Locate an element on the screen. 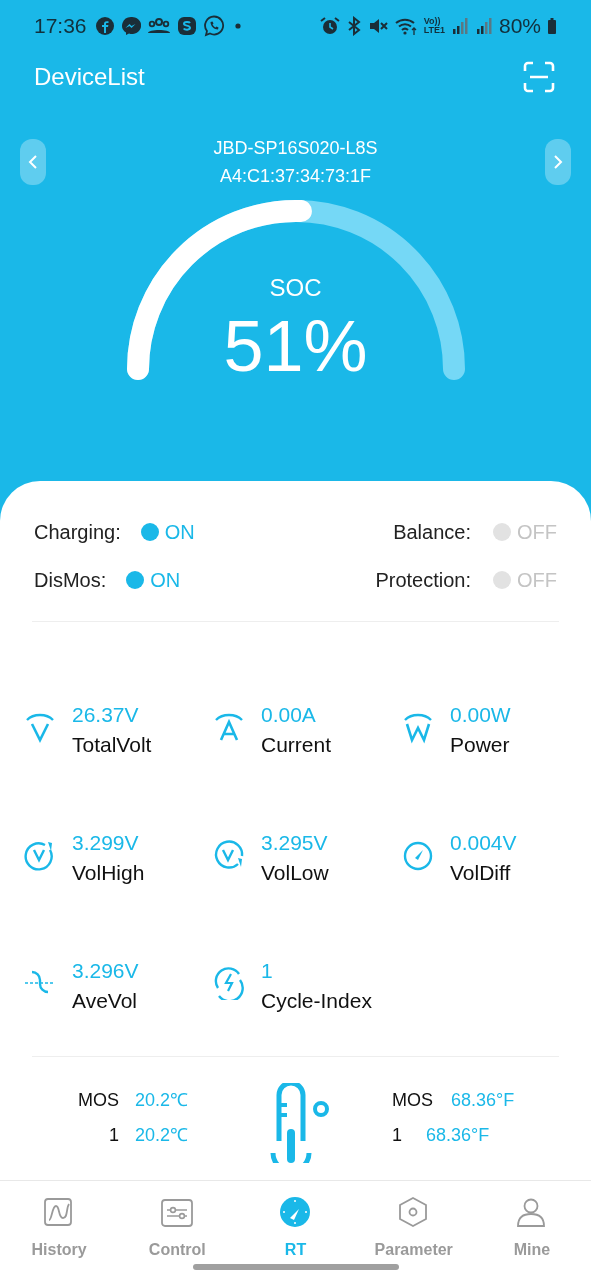 The width and height of the screenshot is (591, 1280). next-device-button is located at coordinates (558, 162).